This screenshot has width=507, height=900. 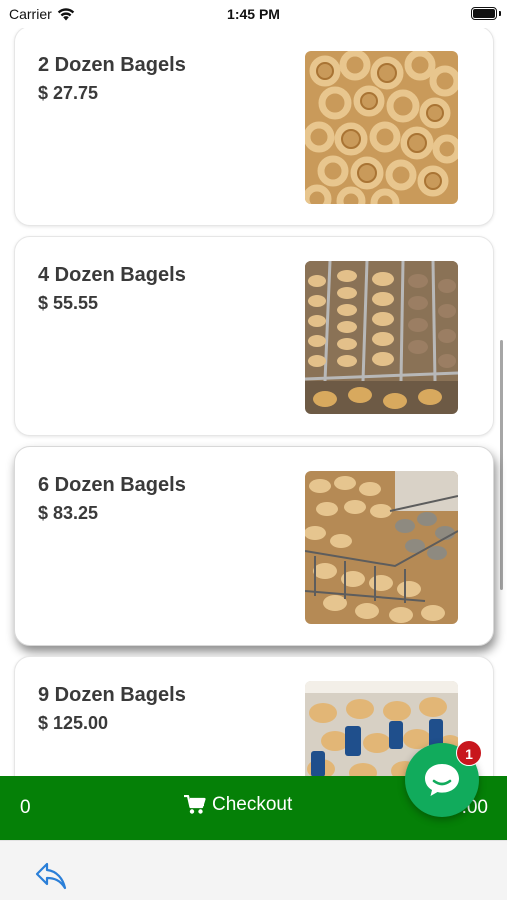 I want to click on bagels-pile-photo, so click(x=381, y=127).